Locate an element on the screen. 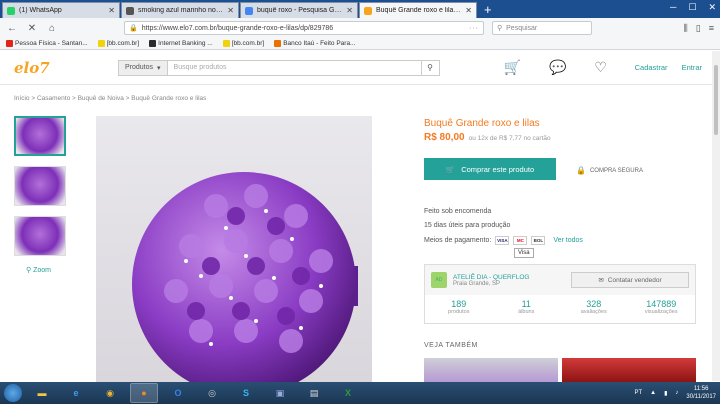  scrollbar-thumb is located at coordinates (716, 100).